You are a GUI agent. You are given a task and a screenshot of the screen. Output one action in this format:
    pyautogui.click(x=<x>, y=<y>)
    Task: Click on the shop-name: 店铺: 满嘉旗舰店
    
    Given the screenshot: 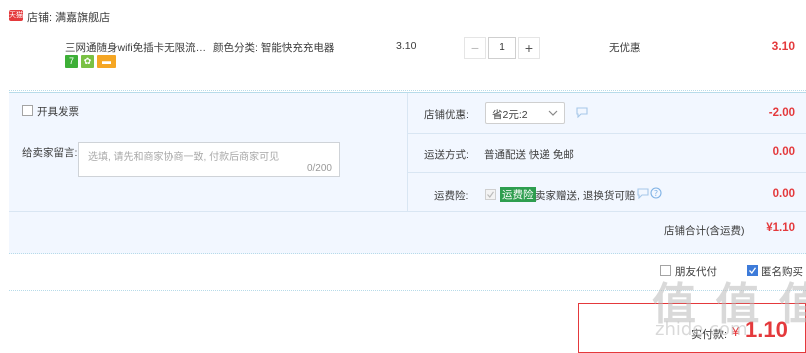 What is the action you would take?
    pyautogui.click(x=68, y=17)
    